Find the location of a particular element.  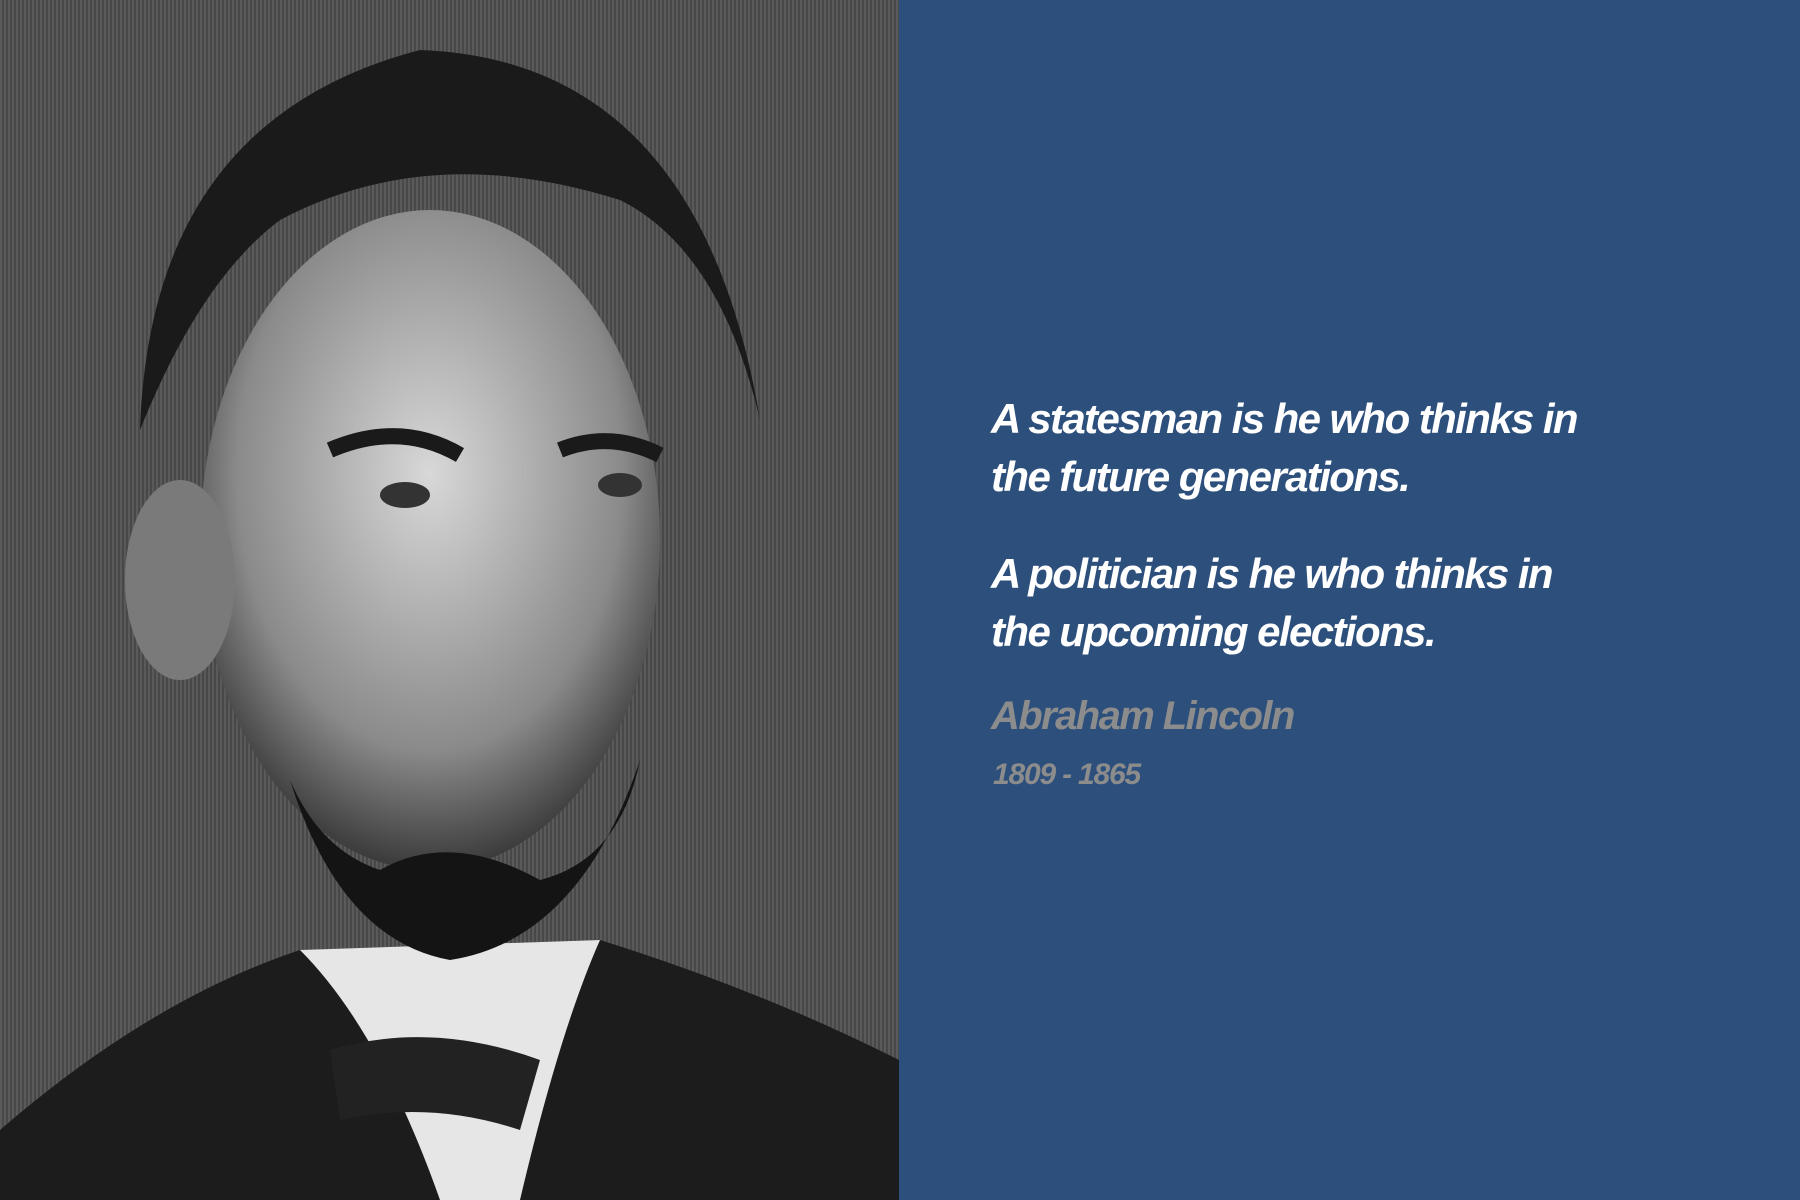

quote-statesman-line-2: the future generations. is located at coordinates (1201, 476).